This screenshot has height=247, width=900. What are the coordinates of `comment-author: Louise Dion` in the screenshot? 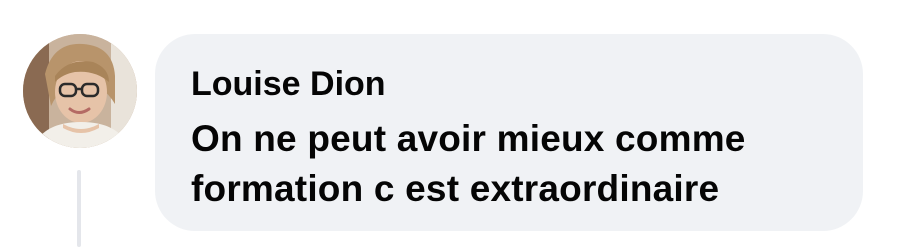 It's located at (527, 84).